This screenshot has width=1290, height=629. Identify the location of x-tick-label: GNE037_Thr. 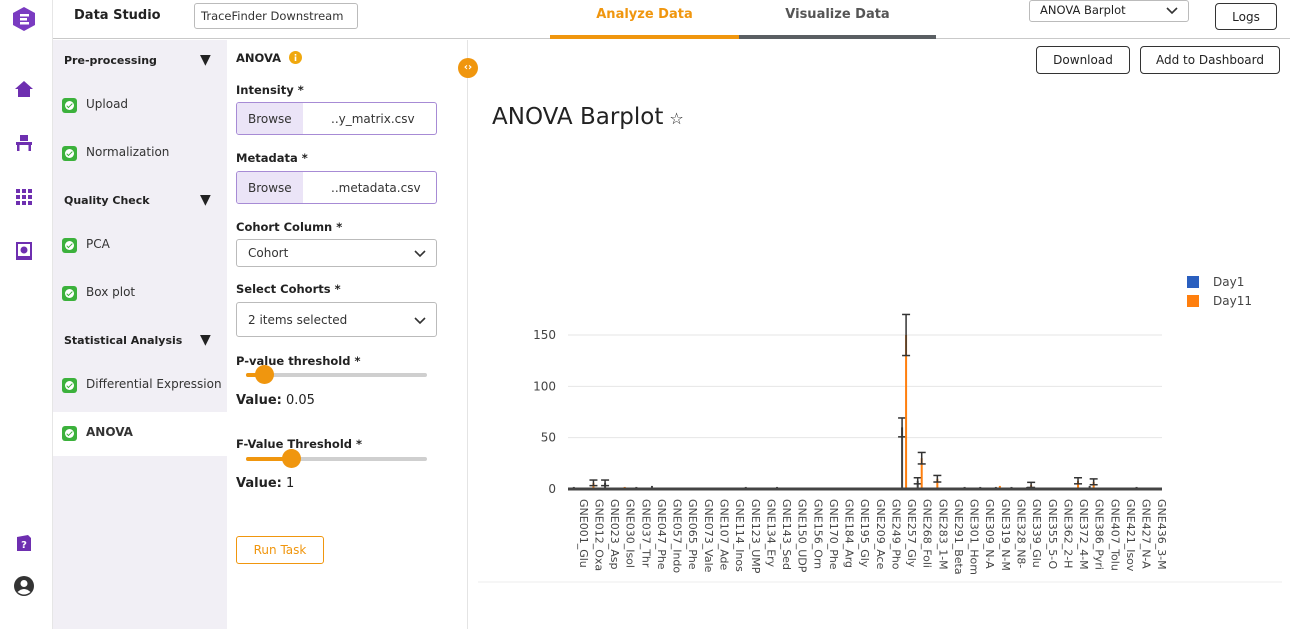
(645, 533).